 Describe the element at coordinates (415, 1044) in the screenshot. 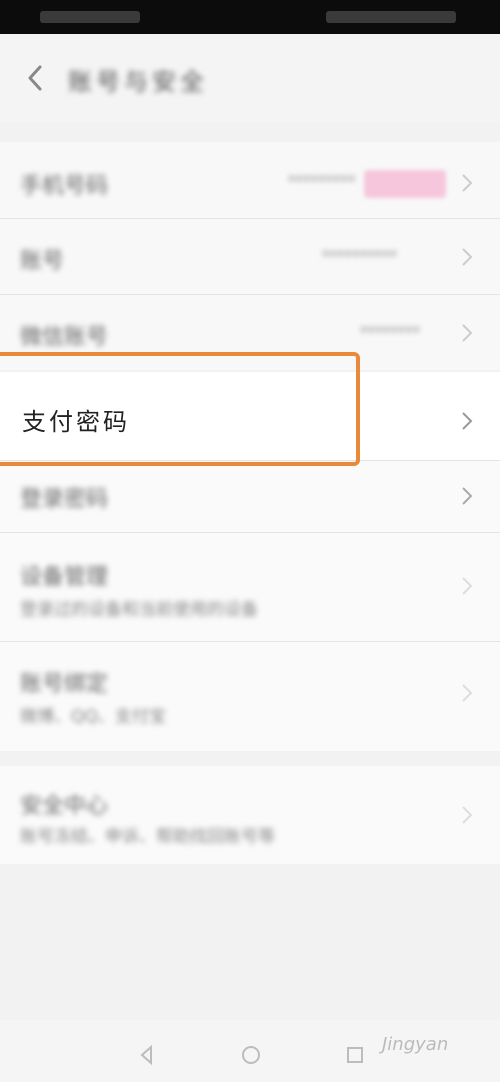

I see `watermark: Jingyan` at that location.